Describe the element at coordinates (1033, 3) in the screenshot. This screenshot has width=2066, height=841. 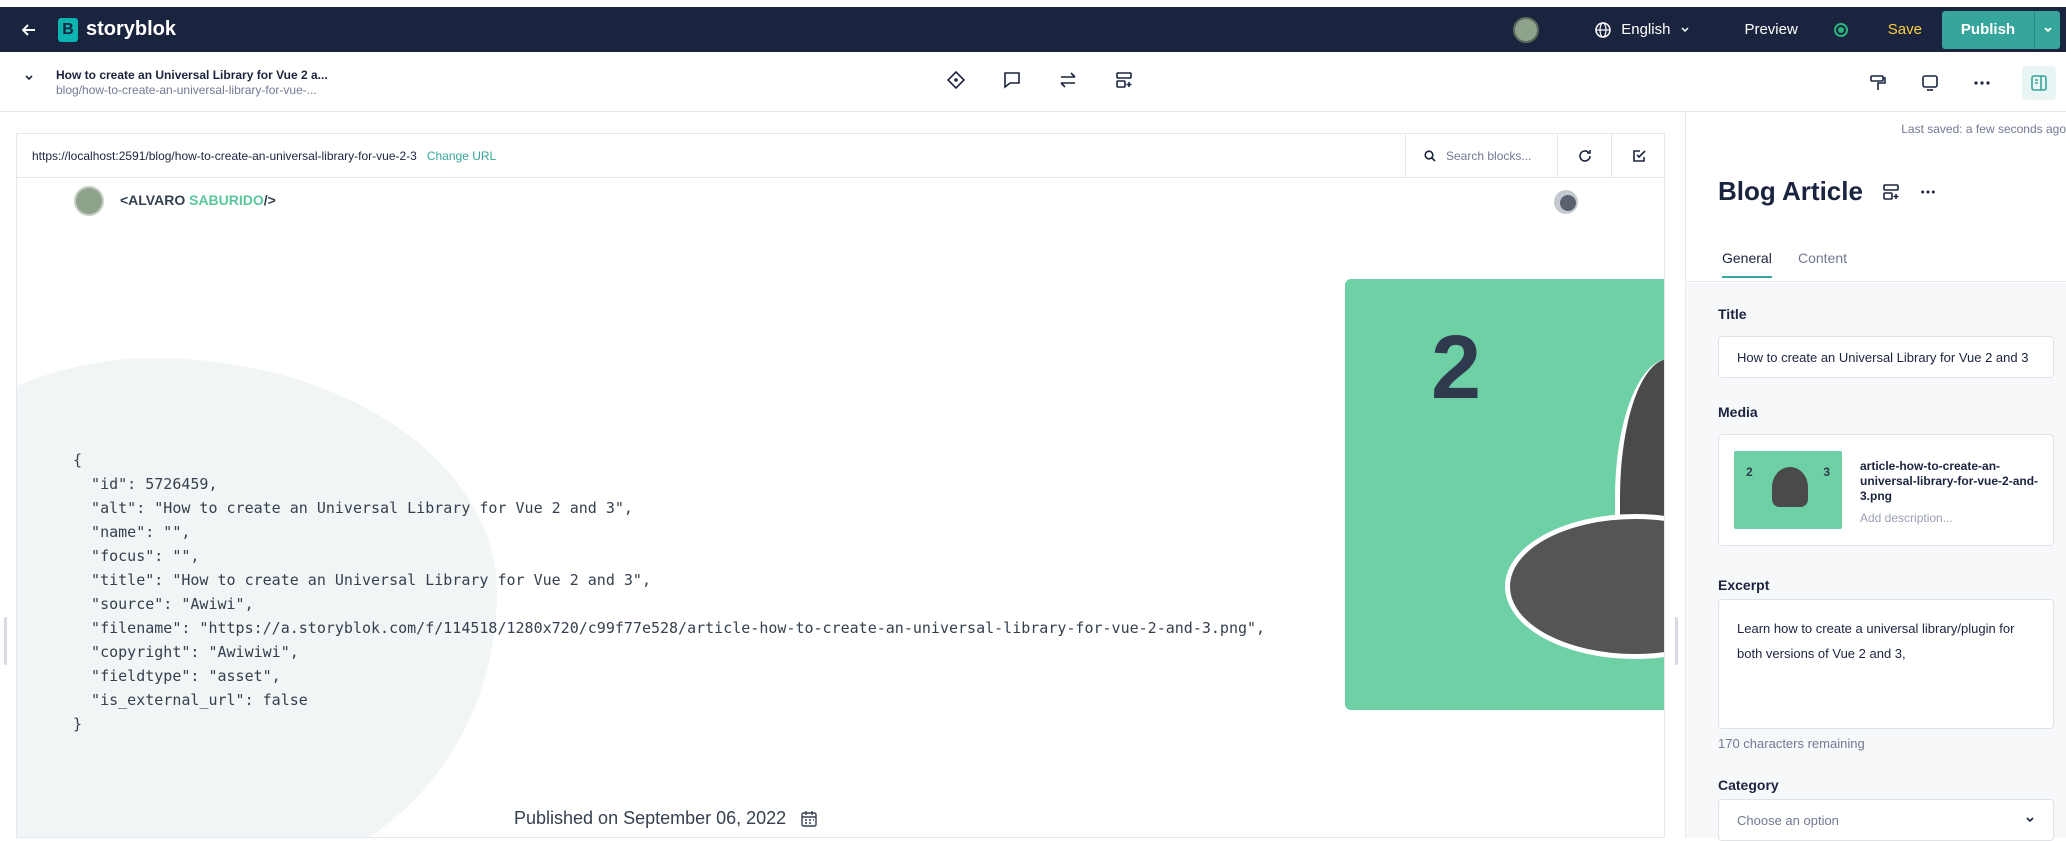
I see `top-strip` at that location.